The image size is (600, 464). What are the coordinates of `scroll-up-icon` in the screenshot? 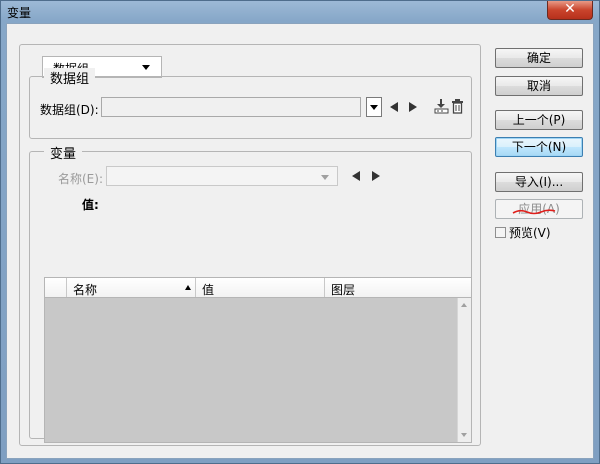 It's located at (464, 305).